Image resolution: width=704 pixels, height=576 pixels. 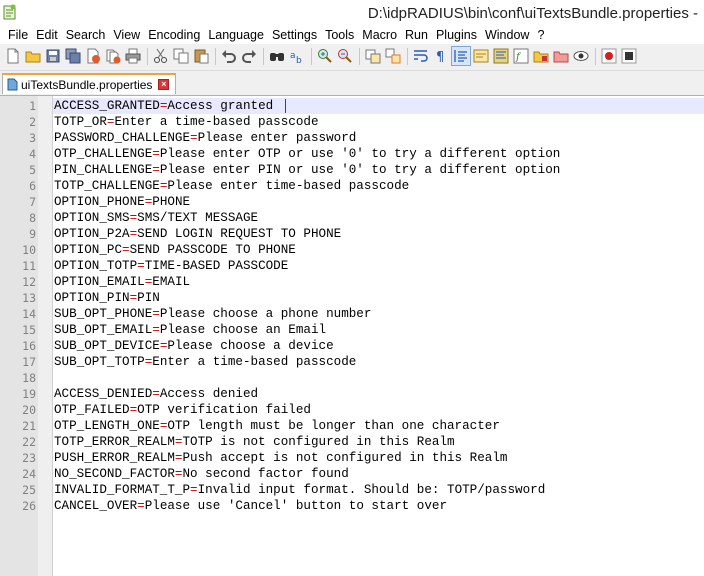 What do you see at coordinates (29, 394) in the screenshot?
I see `line-number: 19` at bounding box center [29, 394].